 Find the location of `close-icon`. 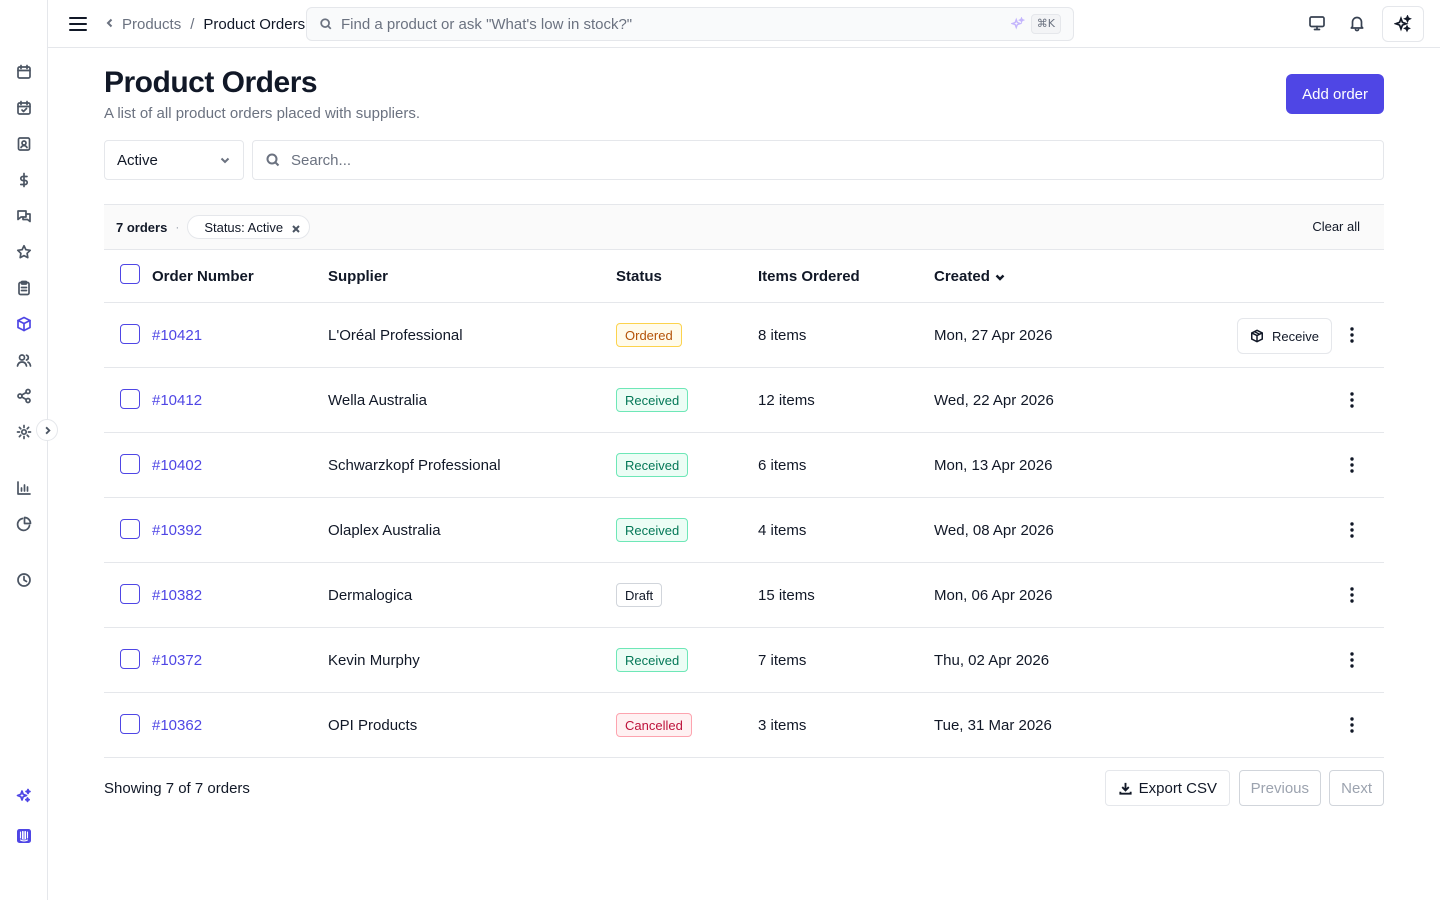

close-icon is located at coordinates (296, 227).